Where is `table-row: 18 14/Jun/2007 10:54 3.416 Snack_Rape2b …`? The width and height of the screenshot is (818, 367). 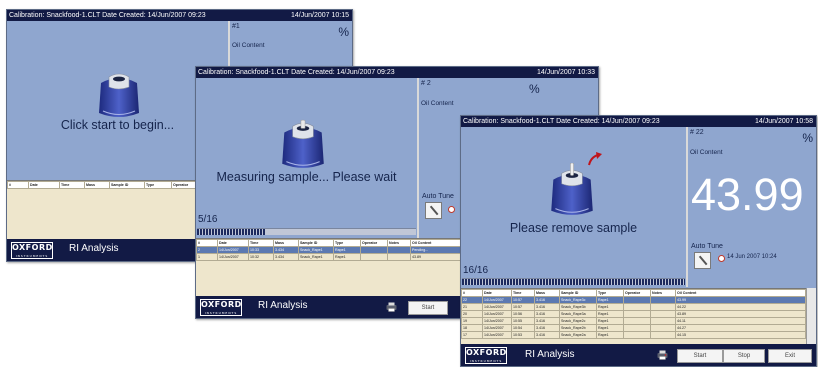 table-row: 18 14/Jun/2007 10:54 3.416 Snack_Rape2b … is located at coordinates (633, 328).